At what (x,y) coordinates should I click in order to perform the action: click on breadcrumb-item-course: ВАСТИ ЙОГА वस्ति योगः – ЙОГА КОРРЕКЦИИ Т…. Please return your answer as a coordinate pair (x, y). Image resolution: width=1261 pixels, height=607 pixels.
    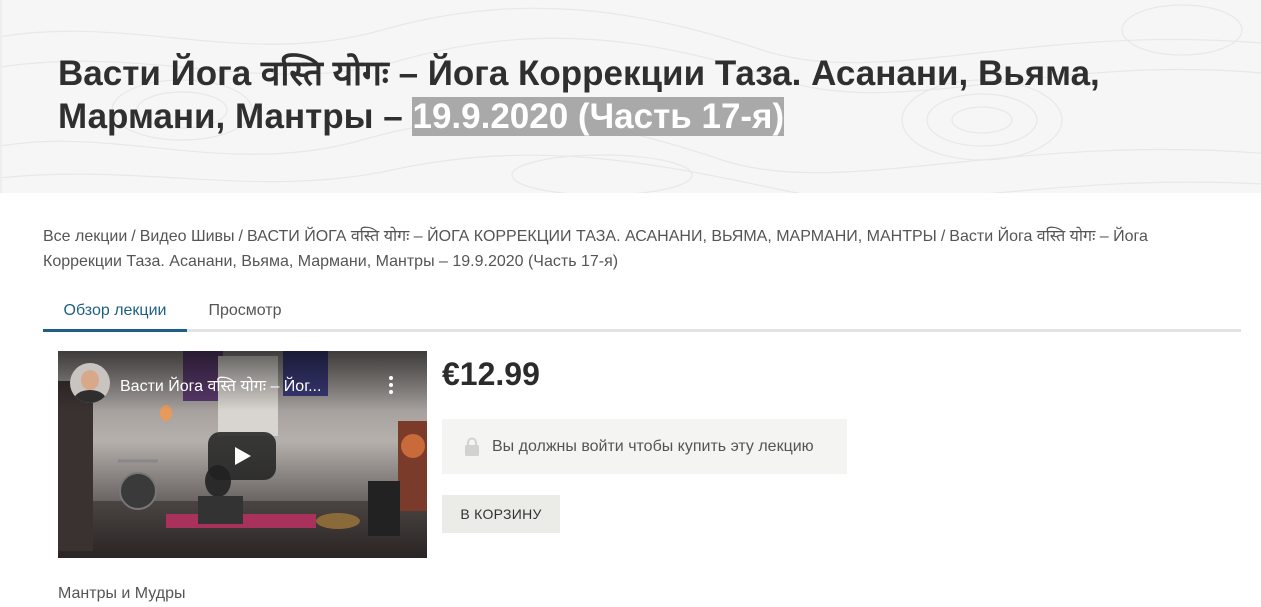
    Looking at the image, I should click on (592, 236).